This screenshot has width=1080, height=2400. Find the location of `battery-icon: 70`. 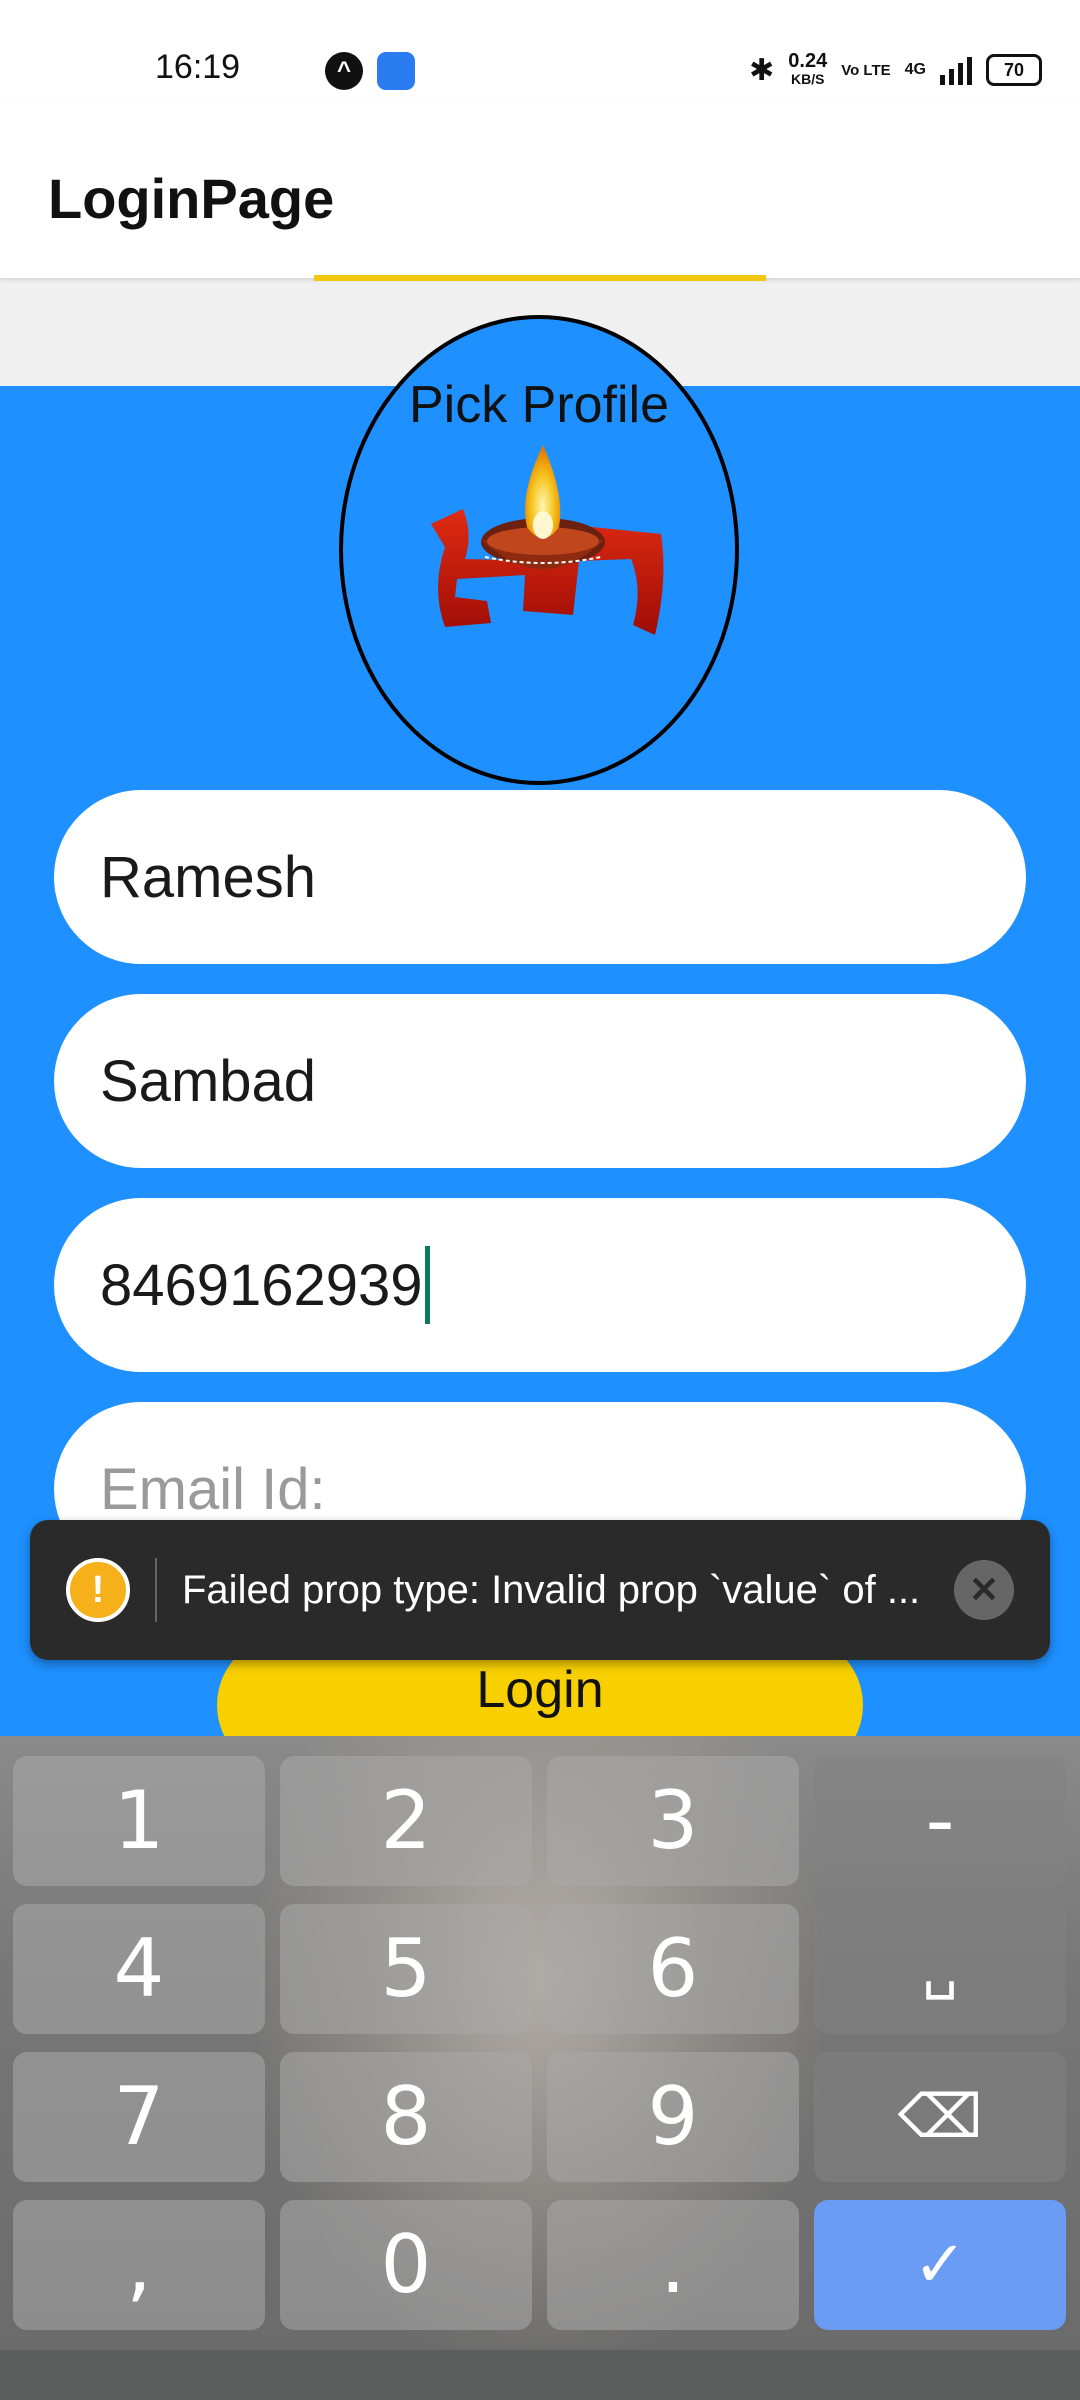

battery-icon: 70 is located at coordinates (1014, 70).